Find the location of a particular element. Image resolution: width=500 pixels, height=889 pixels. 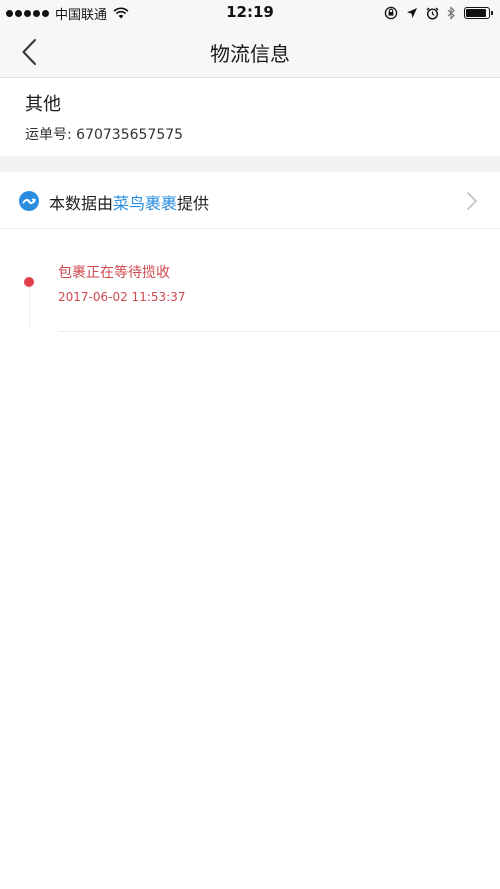

package-info: 其他 运单号: 670735657575 is located at coordinates (250, 117).